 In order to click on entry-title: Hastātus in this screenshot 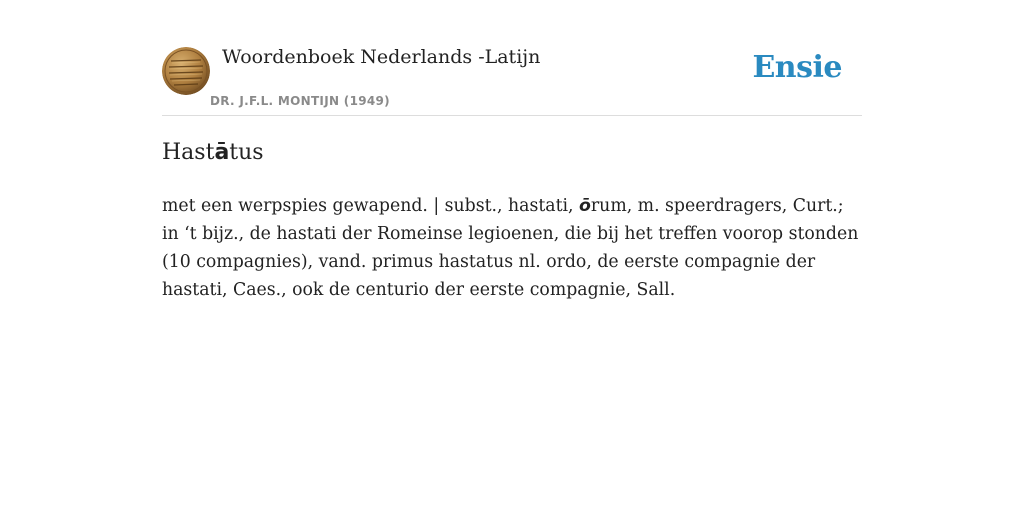, I will do `click(213, 152)`.